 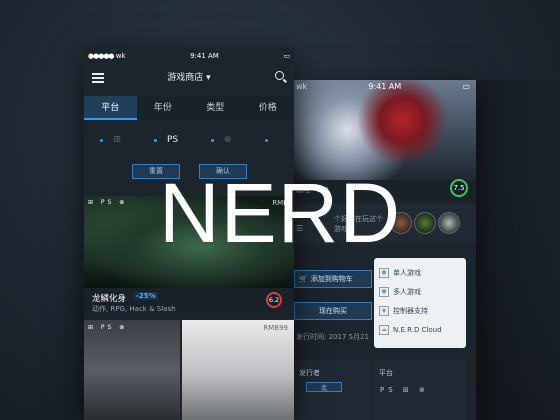 What do you see at coordinates (384, 291) in the screenshot?
I see `people-icon: ●` at bounding box center [384, 291].